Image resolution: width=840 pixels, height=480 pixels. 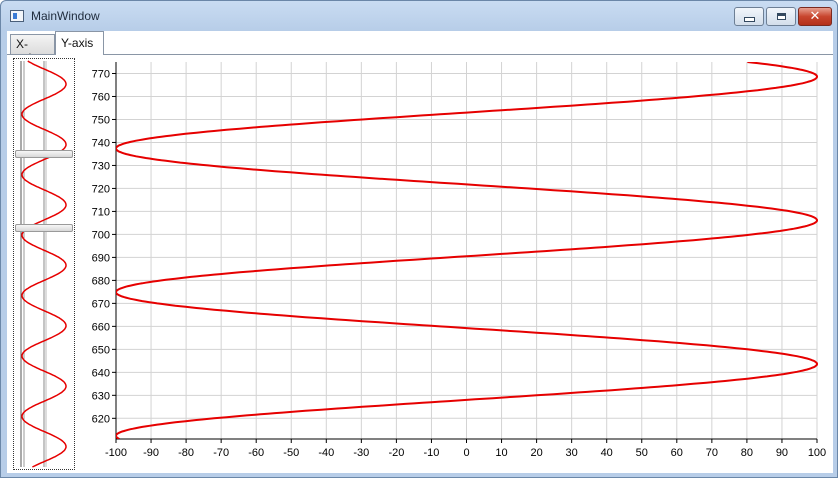 What do you see at coordinates (712, 453) in the screenshot?
I see `x-tick-label: 70` at bounding box center [712, 453].